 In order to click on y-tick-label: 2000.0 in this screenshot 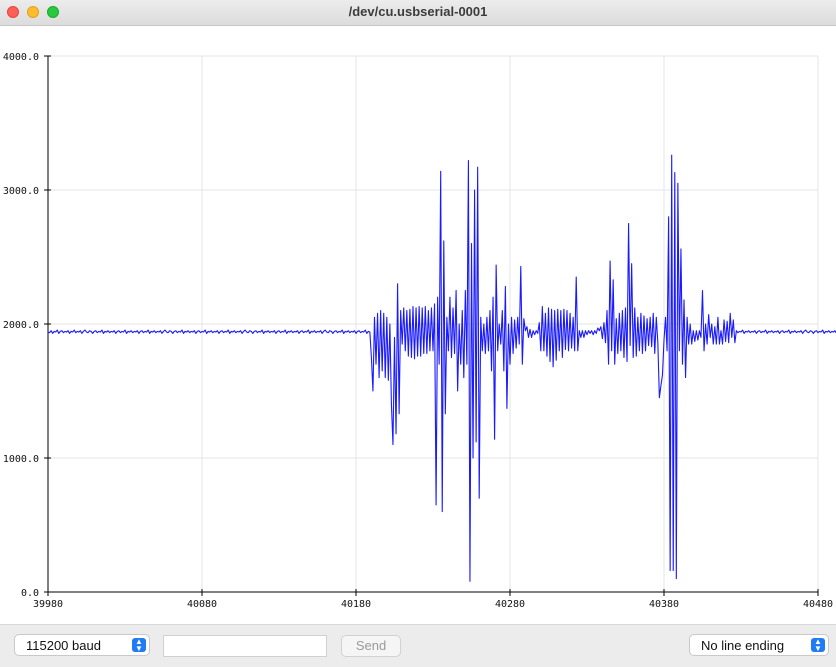, I will do `click(21, 325)`.